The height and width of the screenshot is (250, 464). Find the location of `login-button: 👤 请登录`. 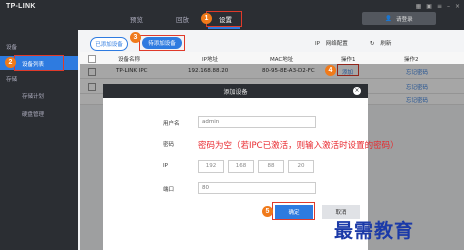

login-button: 👤 请登录 is located at coordinates (399, 18).